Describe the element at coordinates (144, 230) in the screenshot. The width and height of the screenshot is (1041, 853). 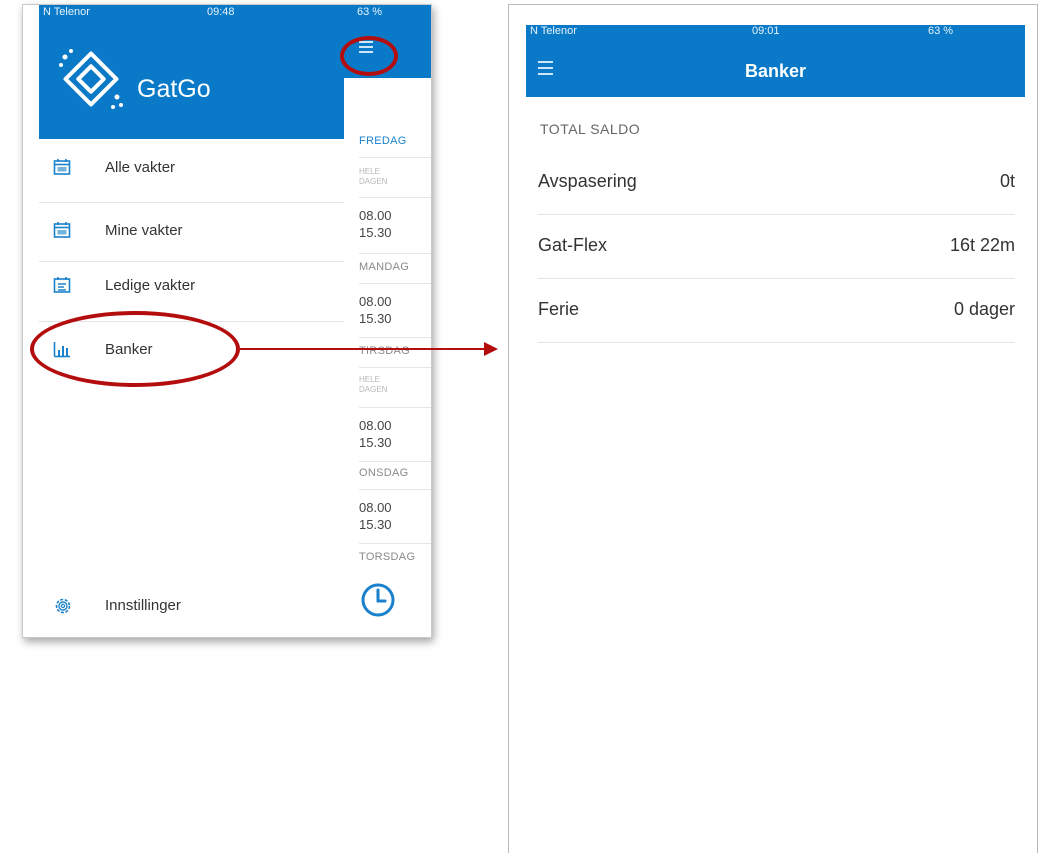
I see `drawer-item-label: Mine vakter` at that location.